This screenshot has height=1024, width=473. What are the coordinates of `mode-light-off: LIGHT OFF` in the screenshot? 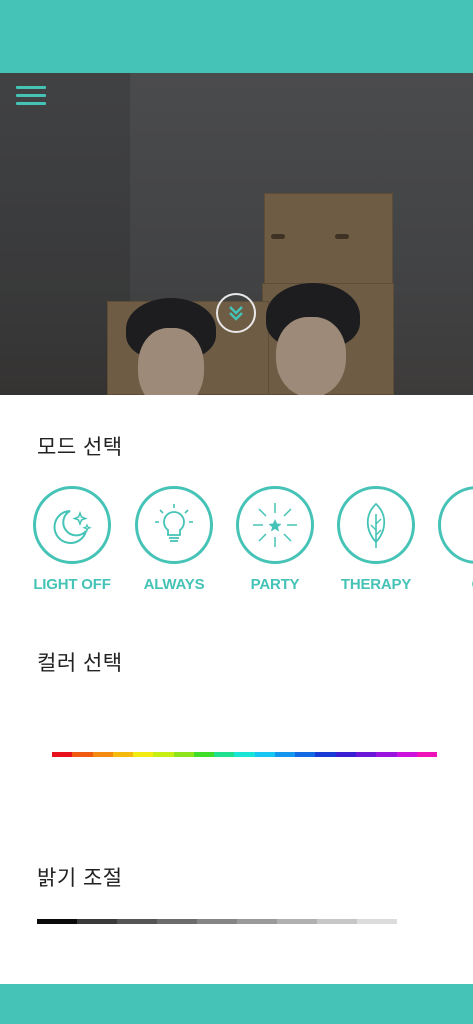 It's located at (72, 539).